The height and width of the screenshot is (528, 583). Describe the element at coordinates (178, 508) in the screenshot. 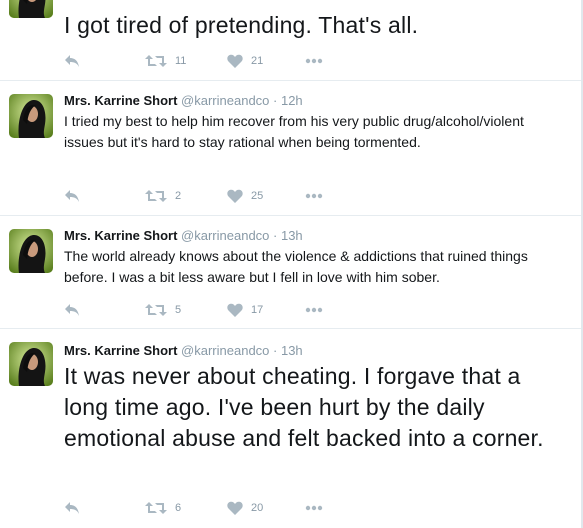

I see `retweet-count: 6` at that location.